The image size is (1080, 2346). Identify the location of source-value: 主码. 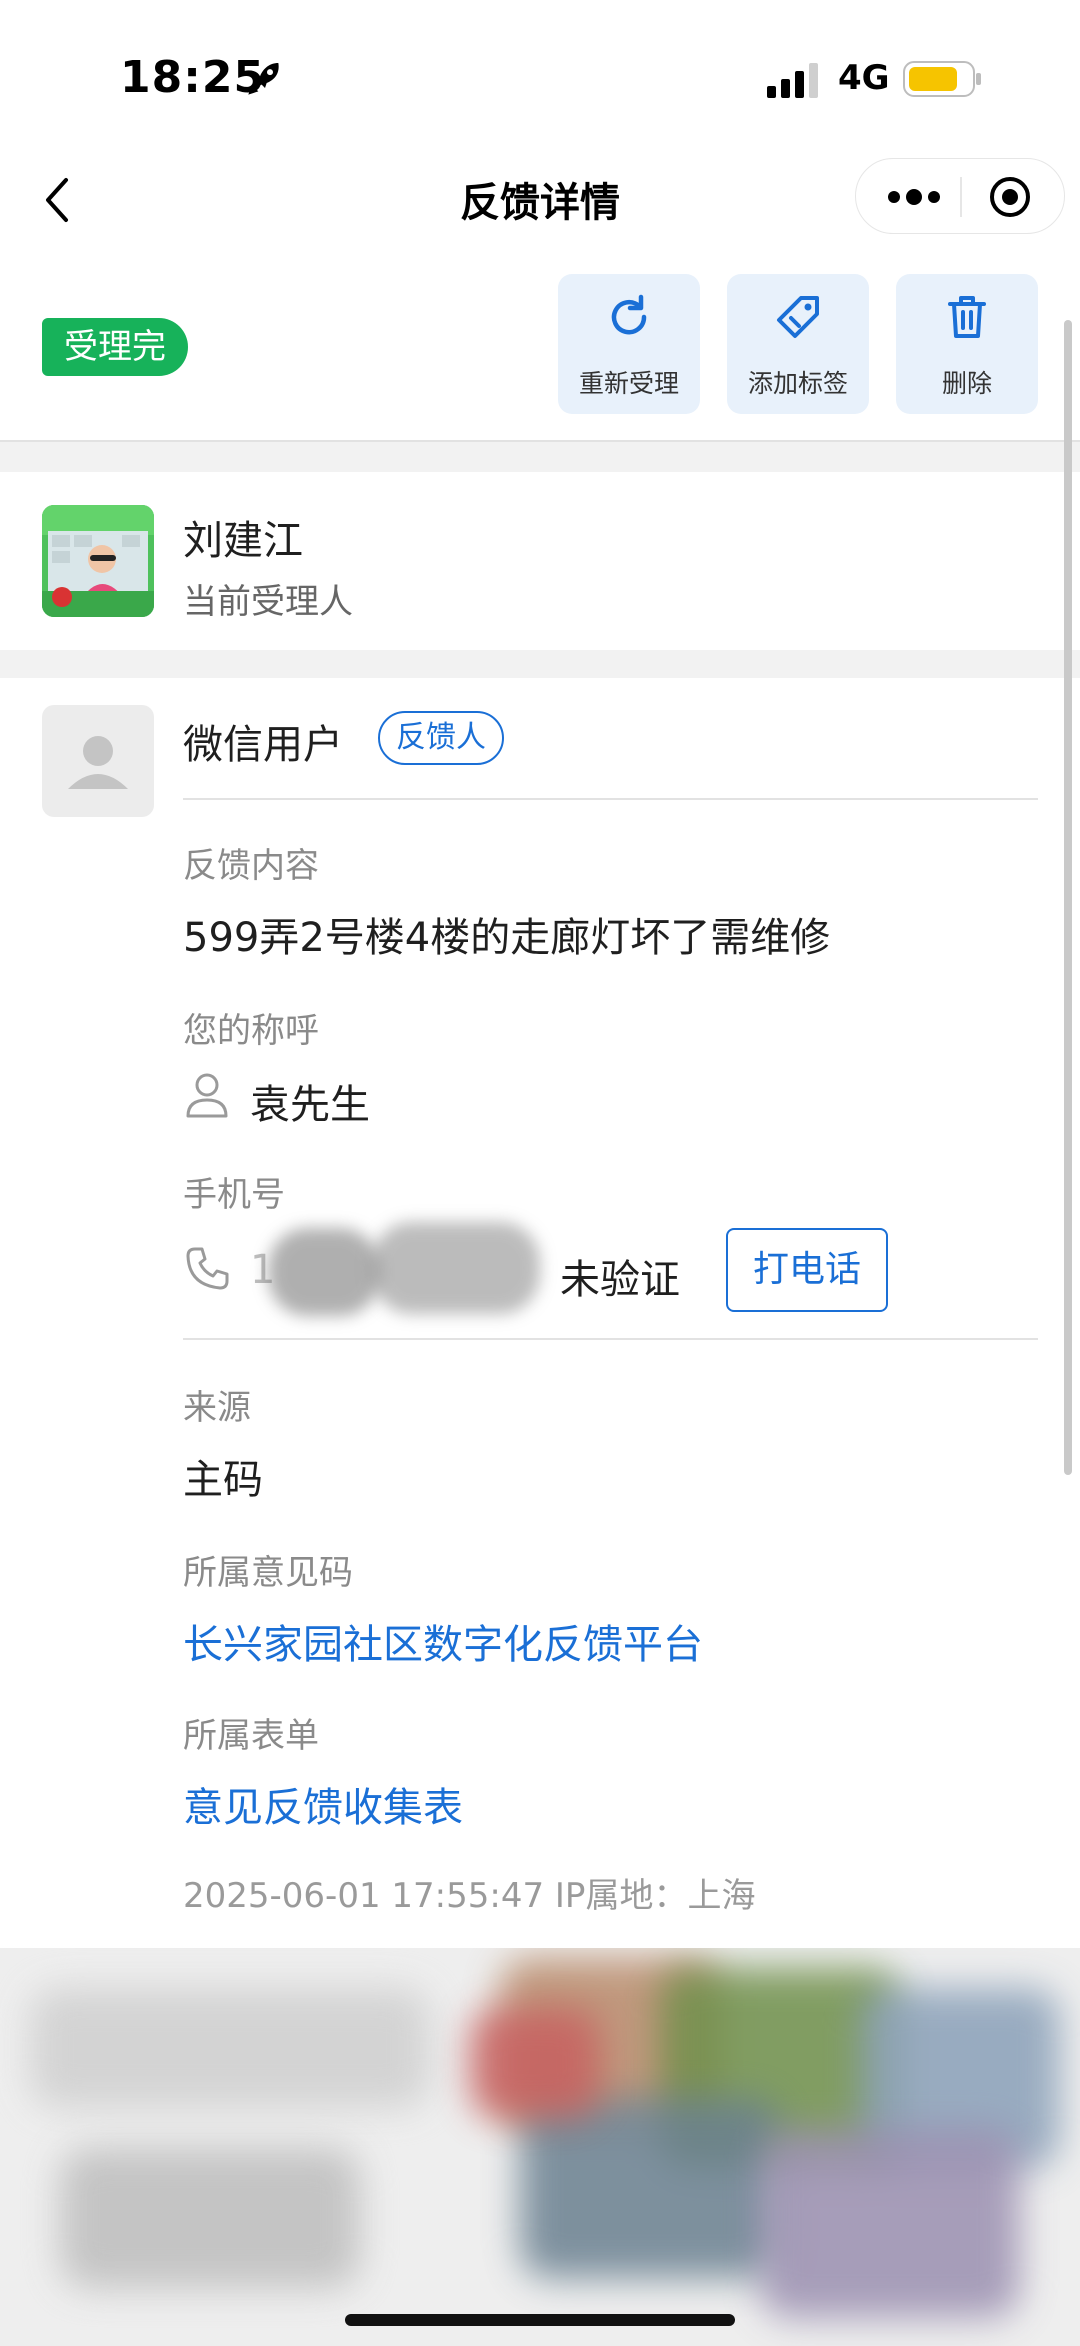
(223, 1480).